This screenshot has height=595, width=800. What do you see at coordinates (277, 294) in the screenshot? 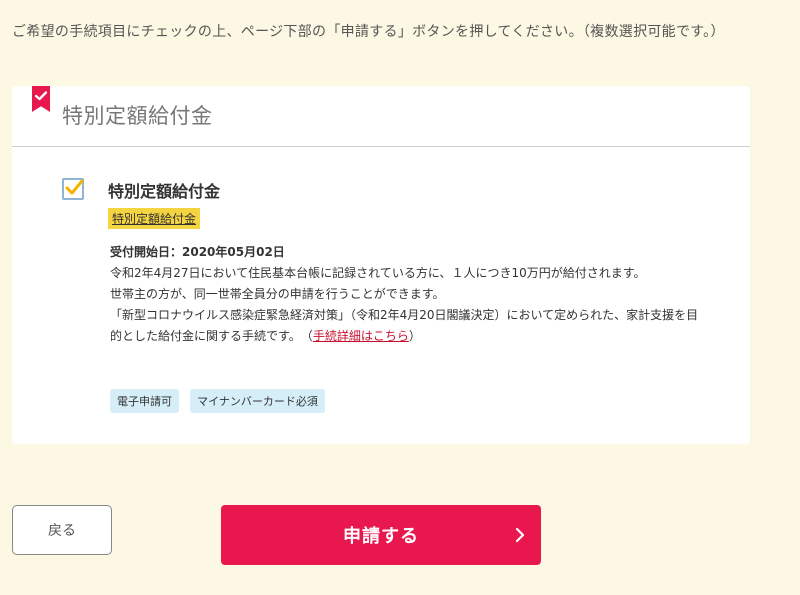
I see `description-line-2: 世帯主の方が、同一世帯全員分の申請を行うことができます。` at bounding box center [277, 294].